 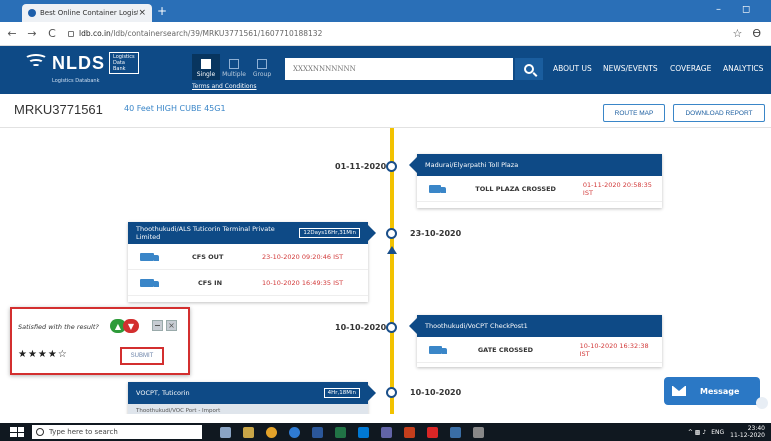 I want to click on container-type: 40 Feet HIGH CUBE 45G1, so click(x=175, y=108).